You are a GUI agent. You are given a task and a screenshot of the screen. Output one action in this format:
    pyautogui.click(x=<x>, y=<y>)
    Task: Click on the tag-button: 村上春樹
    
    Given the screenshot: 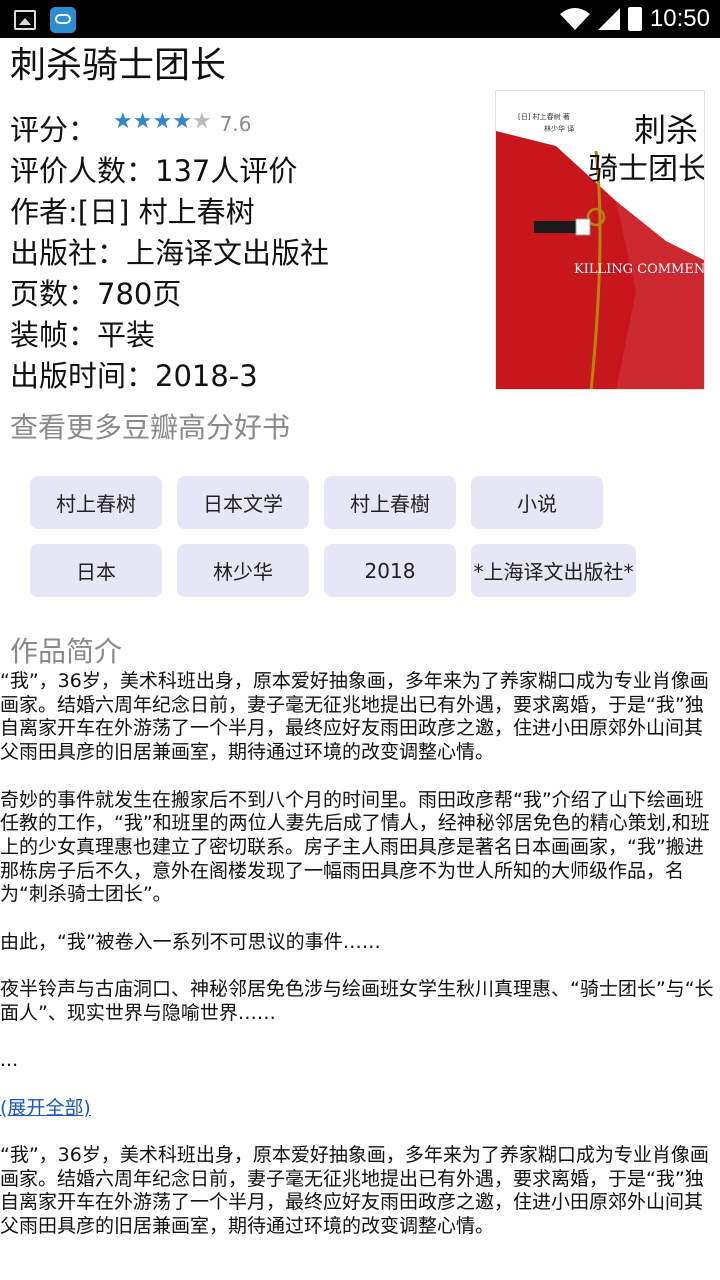 What is the action you would take?
    pyautogui.click(x=390, y=502)
    